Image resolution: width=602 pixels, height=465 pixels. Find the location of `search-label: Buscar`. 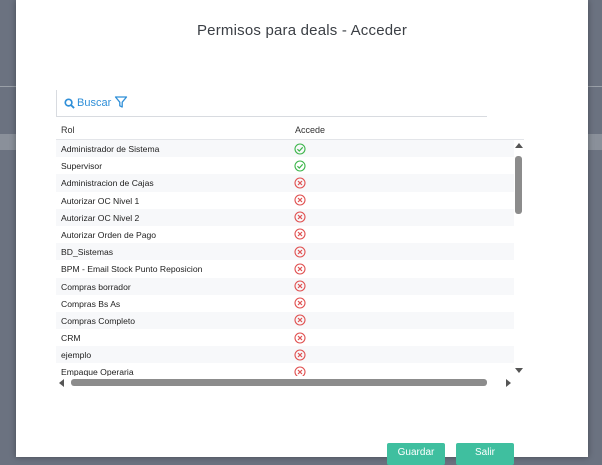

search-label: Buscar is located at coordinates (94, 103).